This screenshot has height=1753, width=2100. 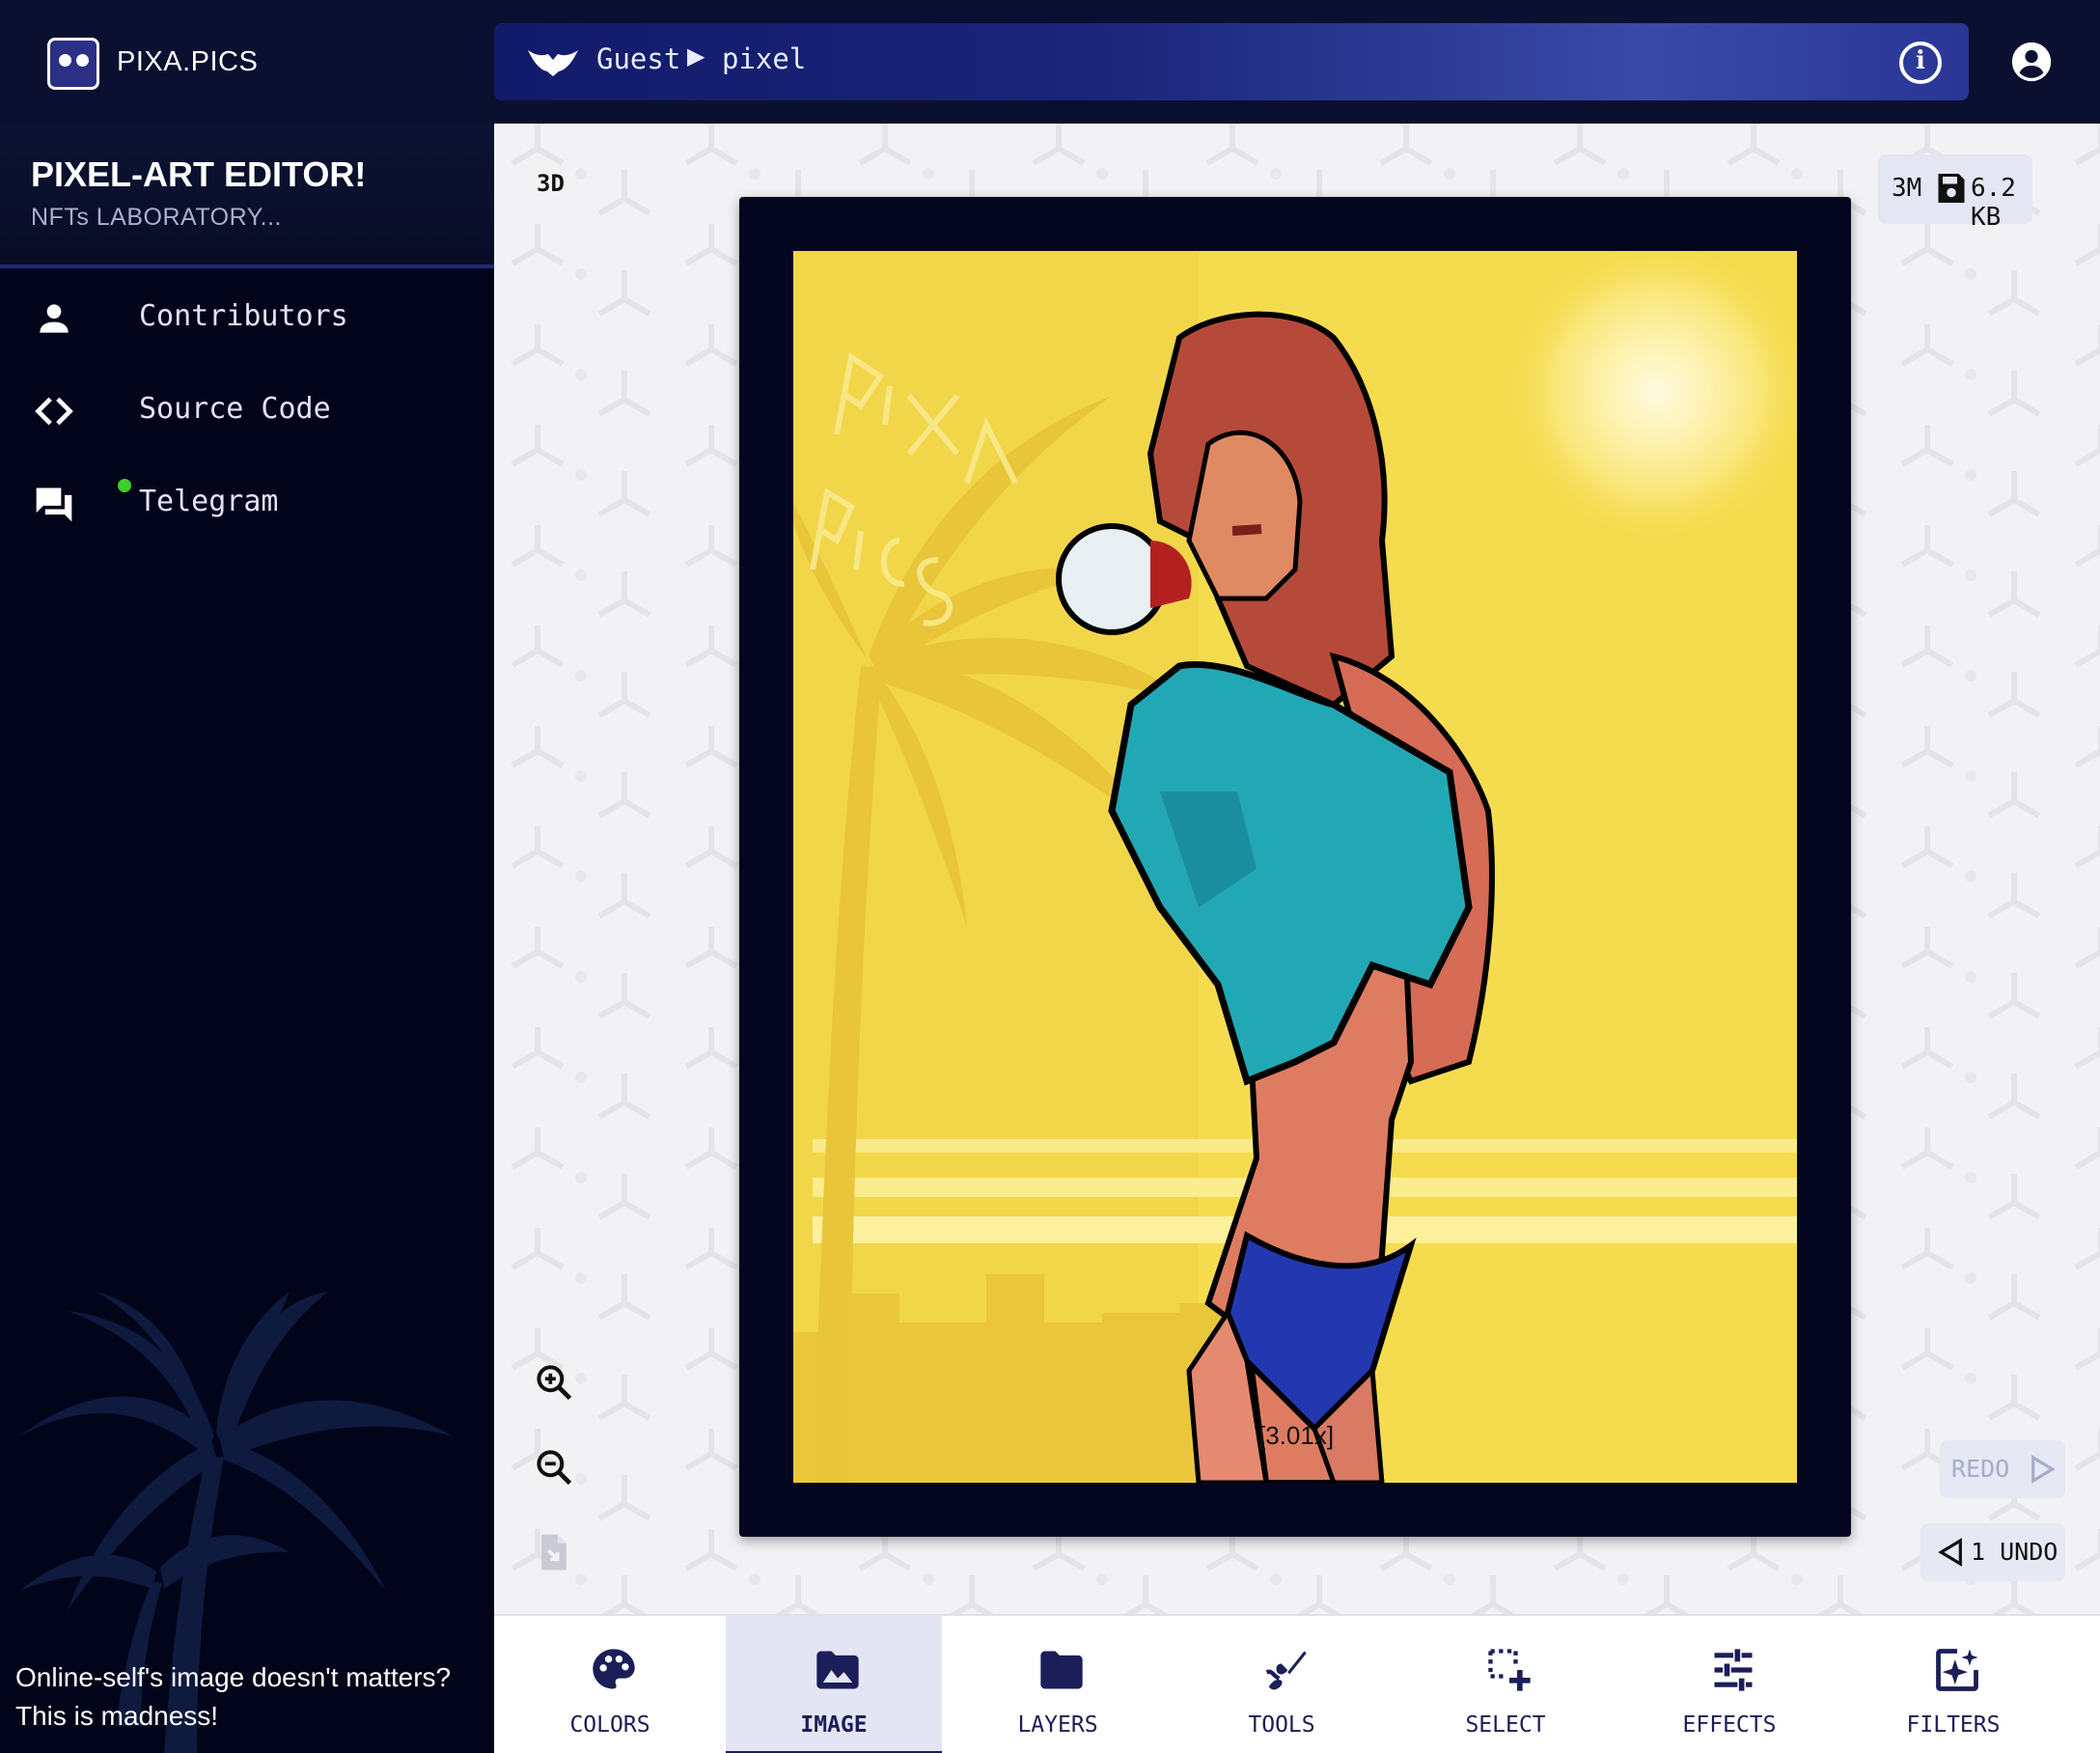 I want to click on brush-icon, so click(x=1286, y=1670).